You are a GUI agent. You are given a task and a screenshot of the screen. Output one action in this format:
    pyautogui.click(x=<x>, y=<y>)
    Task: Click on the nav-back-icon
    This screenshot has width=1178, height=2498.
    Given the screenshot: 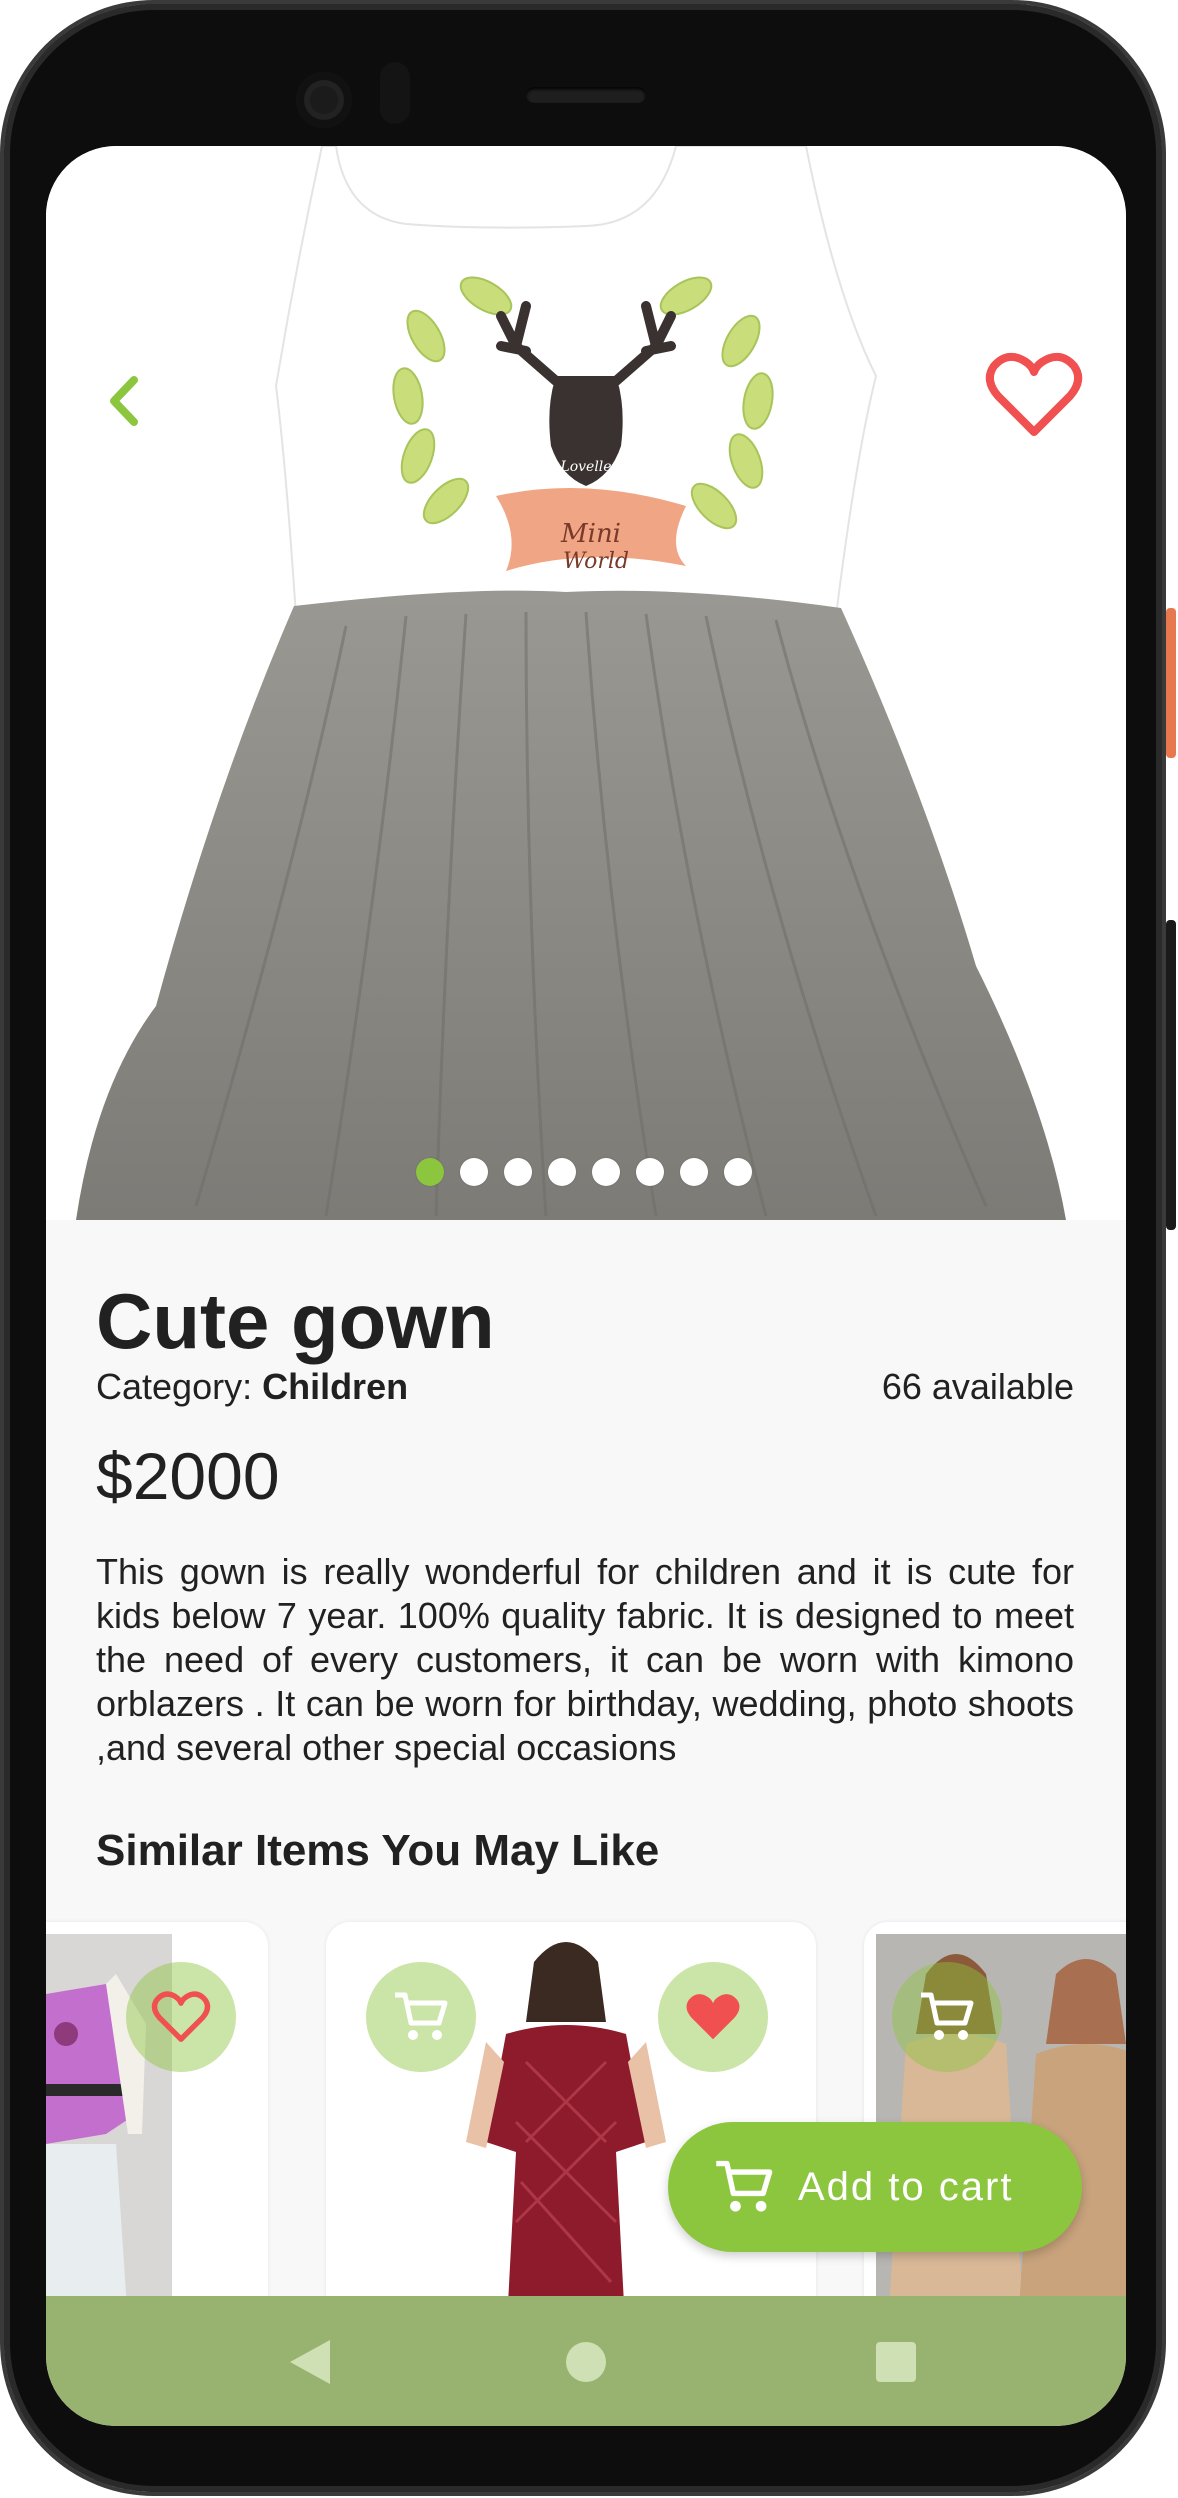 What is the action you would take?
    pyautogui.click(x=310, y=2362)
    